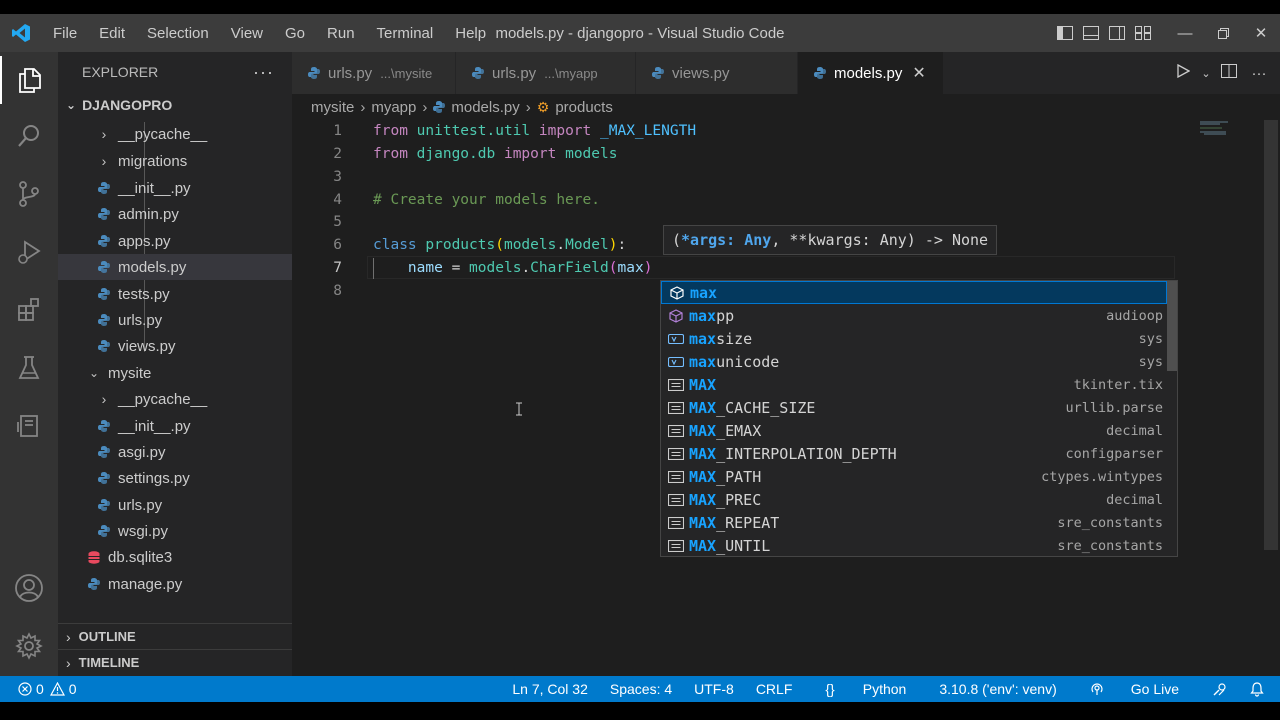 This screenshot has height=720, width=1280. Describe the element at coordinates (1091, 33) in the screenshot. I see `toggle-panel-icon` at that location.